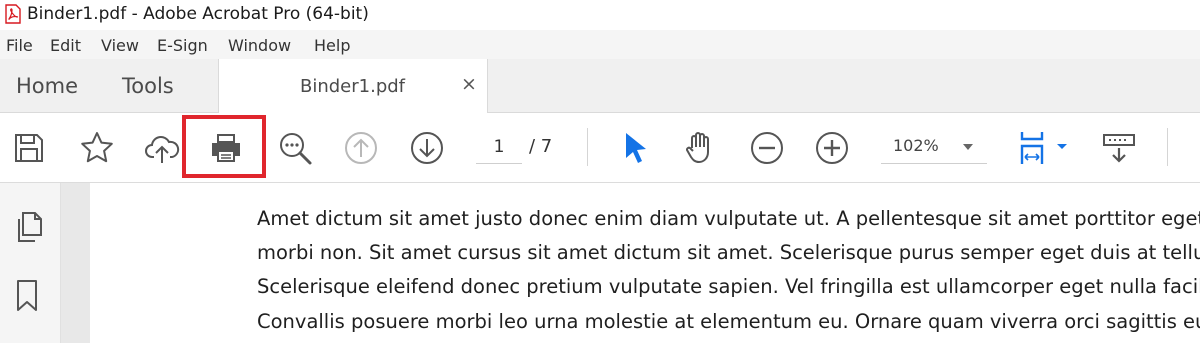 Image resolution: width=1200 pixels, height=343 pixels. I want to click on previous-page-button, so click(361, 148).